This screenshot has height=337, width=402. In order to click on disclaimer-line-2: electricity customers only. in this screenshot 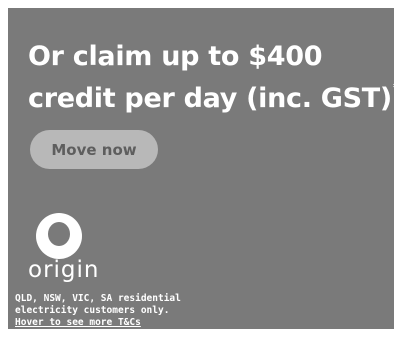, I will do `click(92, 310)`.